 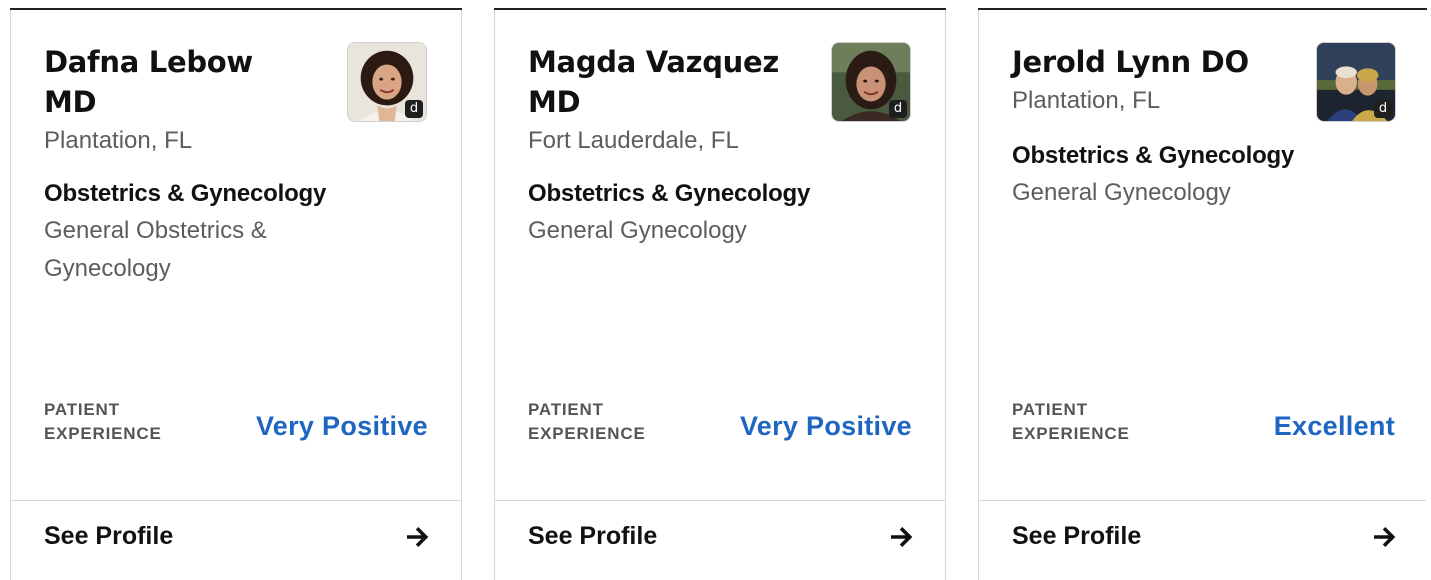 What do you see at coordinates (155, 249) in the screenshot?
I see `doctor-subspecialty: General Obstetrics & Gynecology` at bounding box center [155, 249].